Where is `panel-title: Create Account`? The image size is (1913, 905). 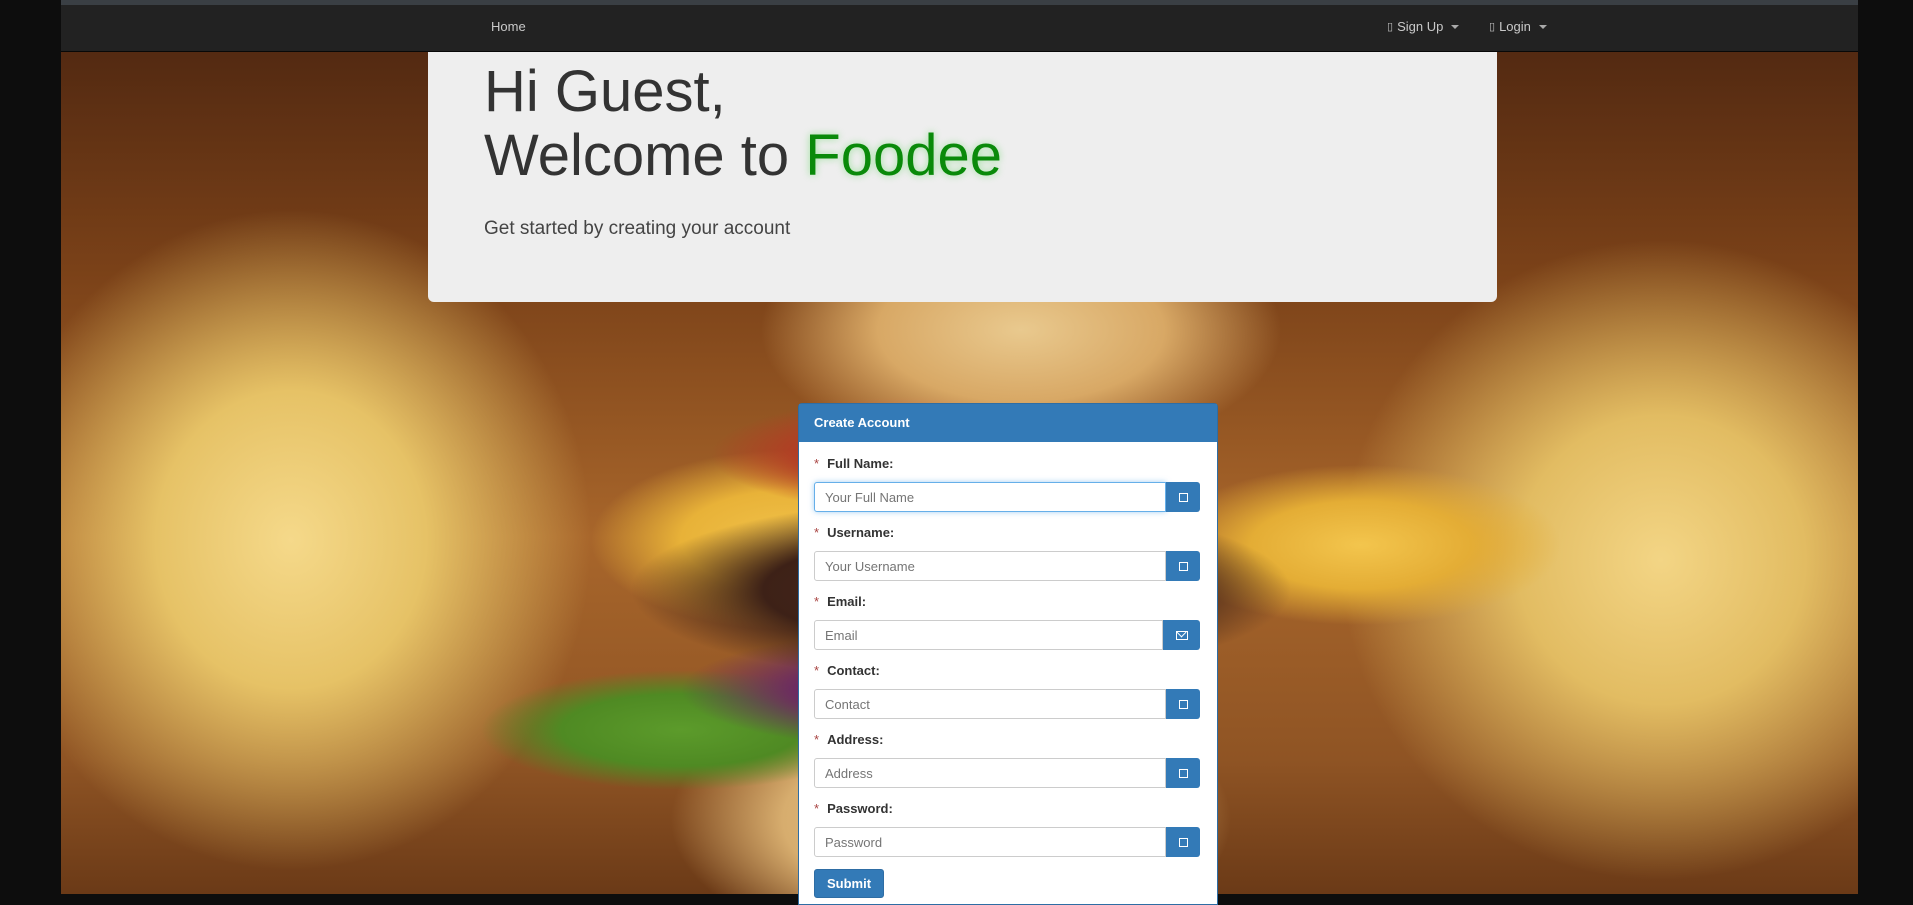
panel-title: Create Account is located at coordinates (1008, 423).